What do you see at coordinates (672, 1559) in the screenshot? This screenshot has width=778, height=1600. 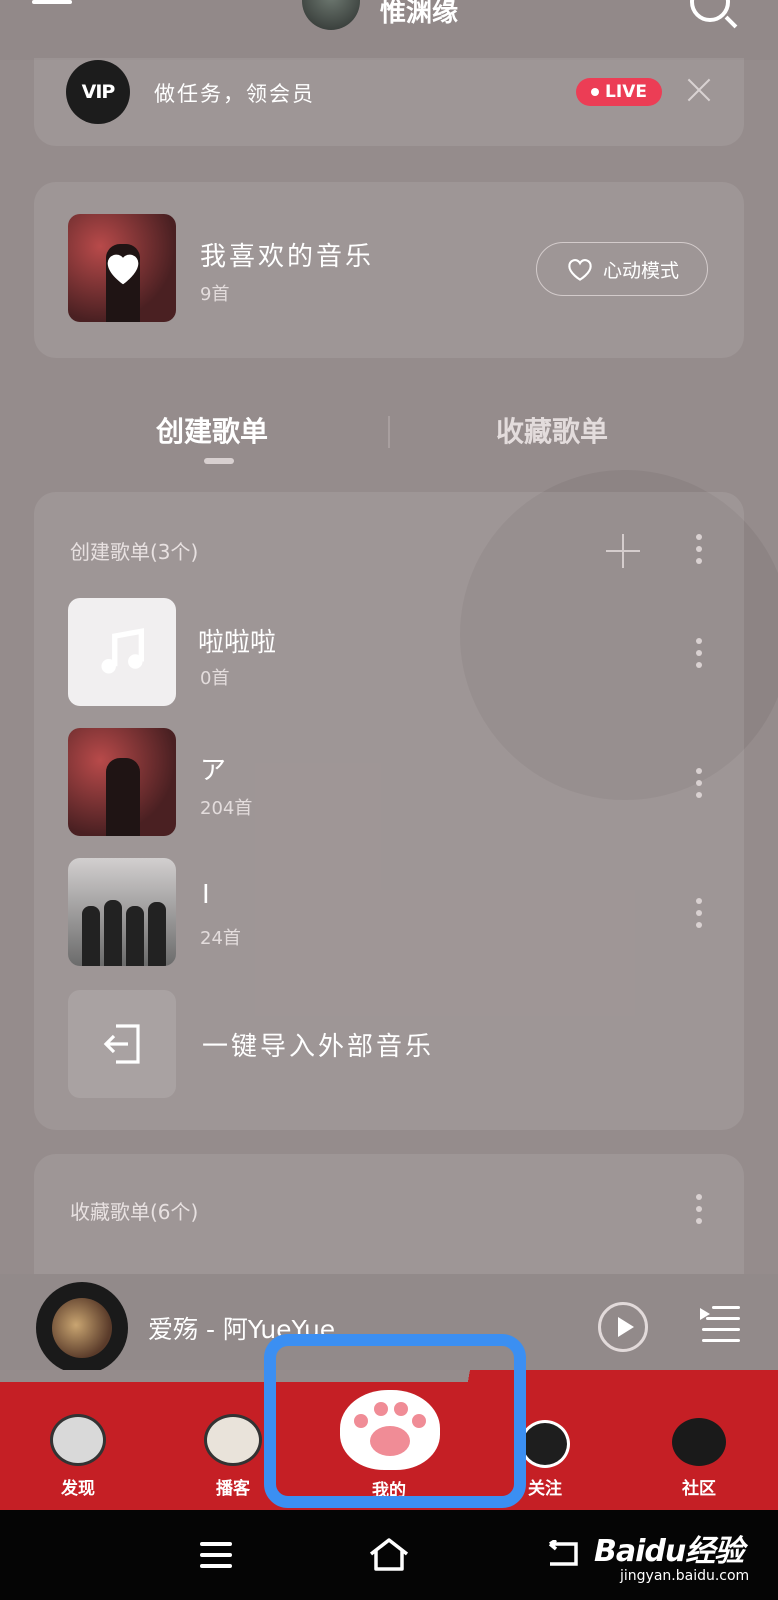 I see `baidu-watermark: Baidu经验 jingyan.baidu.com` at bounding box center [672, 1559].